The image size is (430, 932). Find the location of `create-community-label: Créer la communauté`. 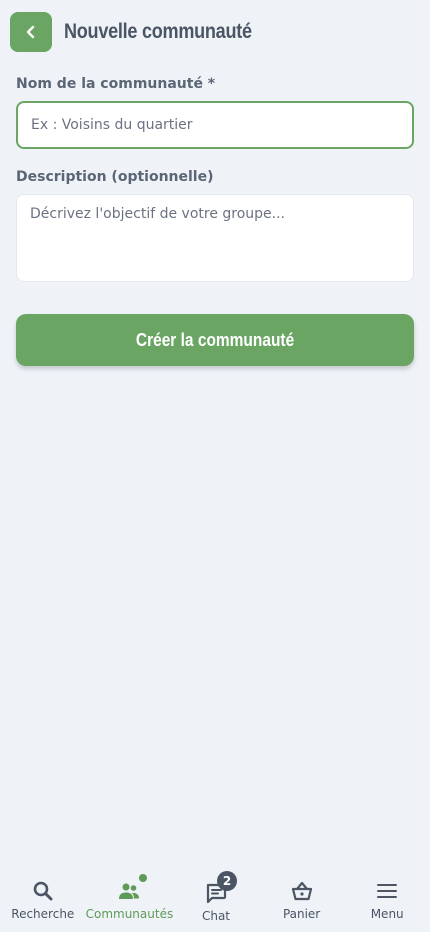

create-community-label: Créer la communauté is located at coordinates (215, 339).